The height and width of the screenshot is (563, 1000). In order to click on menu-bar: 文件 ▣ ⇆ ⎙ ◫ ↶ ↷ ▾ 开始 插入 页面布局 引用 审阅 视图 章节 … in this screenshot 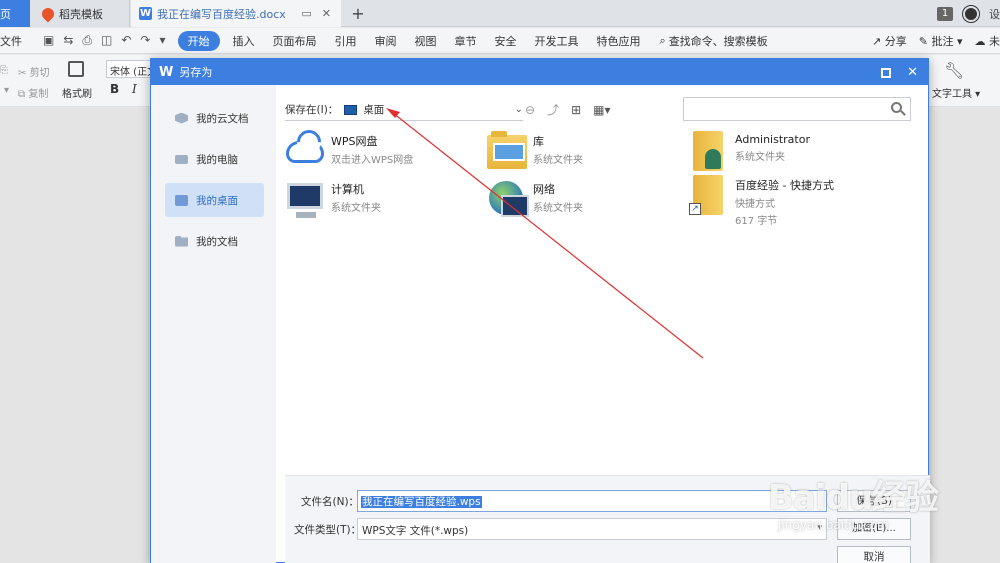, I will do `click(500, 41)`.